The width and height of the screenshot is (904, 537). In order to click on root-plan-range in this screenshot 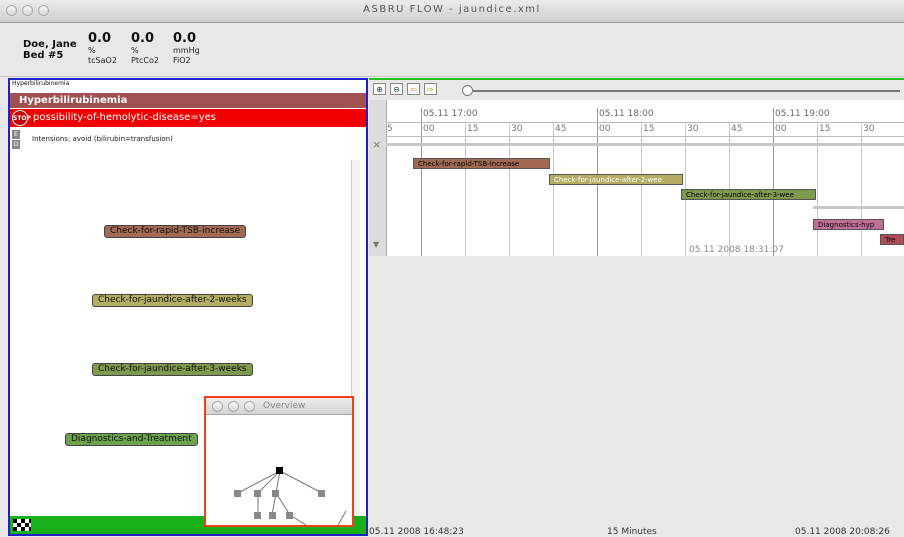, I will do `click(645, 144)`.